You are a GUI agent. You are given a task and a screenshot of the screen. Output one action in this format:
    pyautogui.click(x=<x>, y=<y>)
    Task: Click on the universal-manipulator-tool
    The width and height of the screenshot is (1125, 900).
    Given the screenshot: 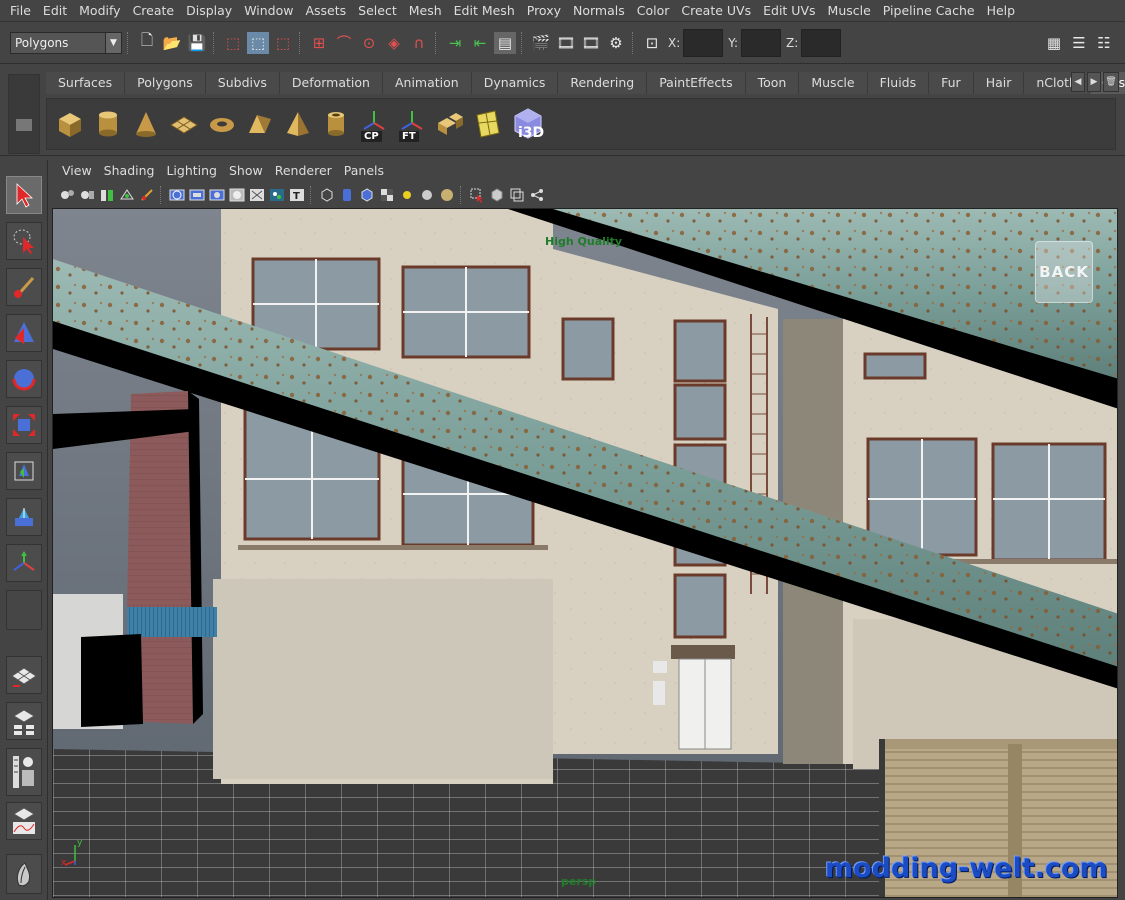 What is the action you would take?
    pyautogui.click(x=24, y=471)
    